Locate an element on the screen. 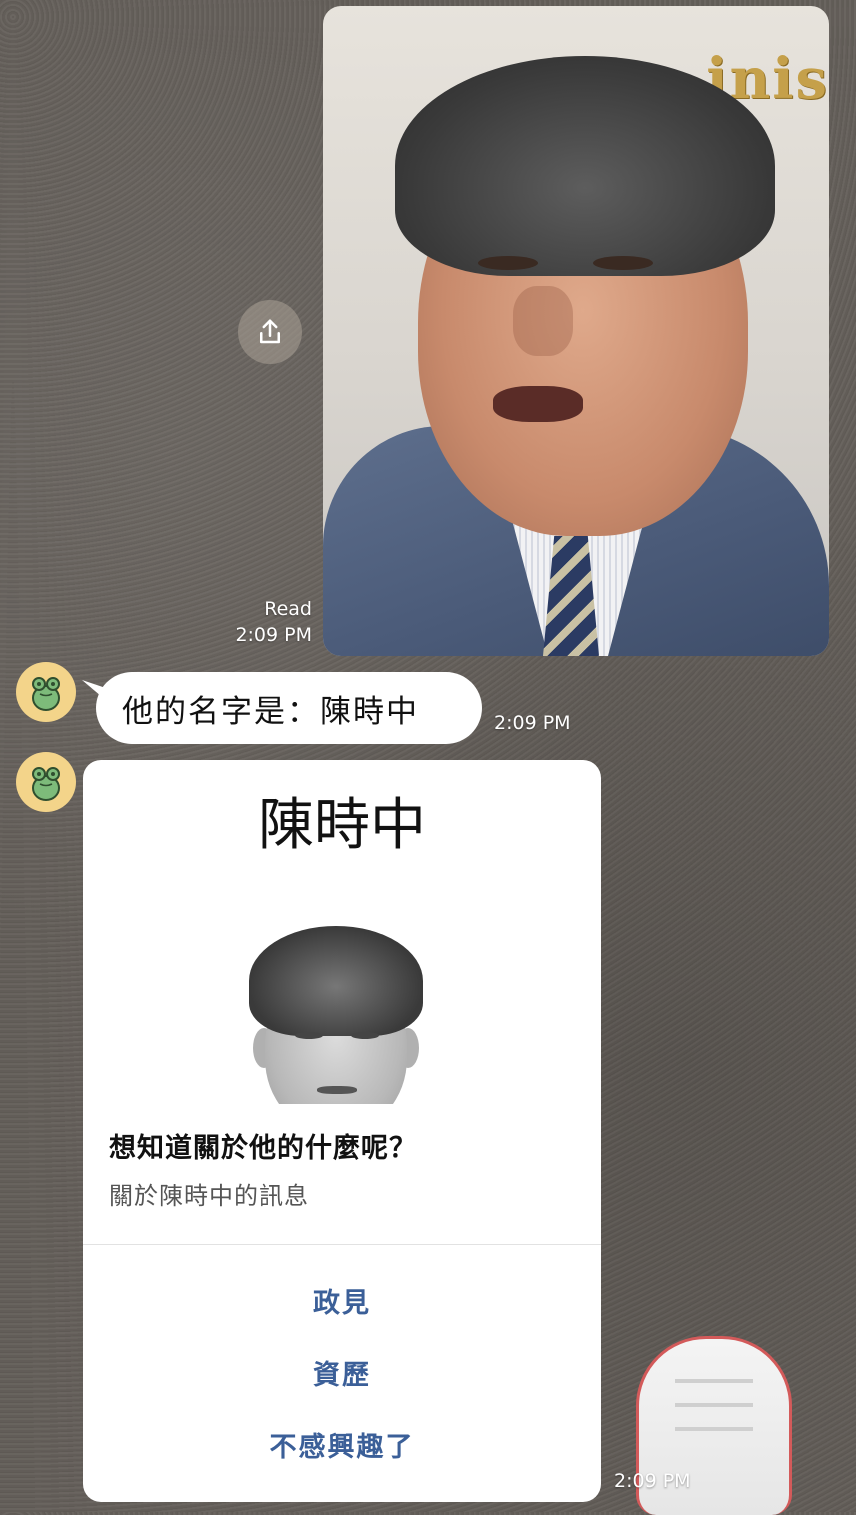 This screenshot has width=856, height=1515. bot-message-text: 他的名字是：陳時中 is located at coordinates (270, 711).